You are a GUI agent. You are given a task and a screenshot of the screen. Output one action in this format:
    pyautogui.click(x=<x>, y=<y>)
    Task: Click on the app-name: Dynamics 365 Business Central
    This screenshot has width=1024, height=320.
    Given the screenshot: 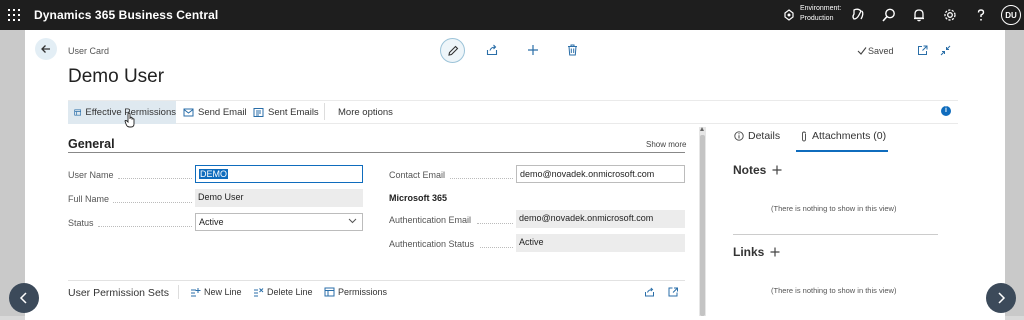 What is the action you would take?
    pyautogui.click(x=126, y=15)
    